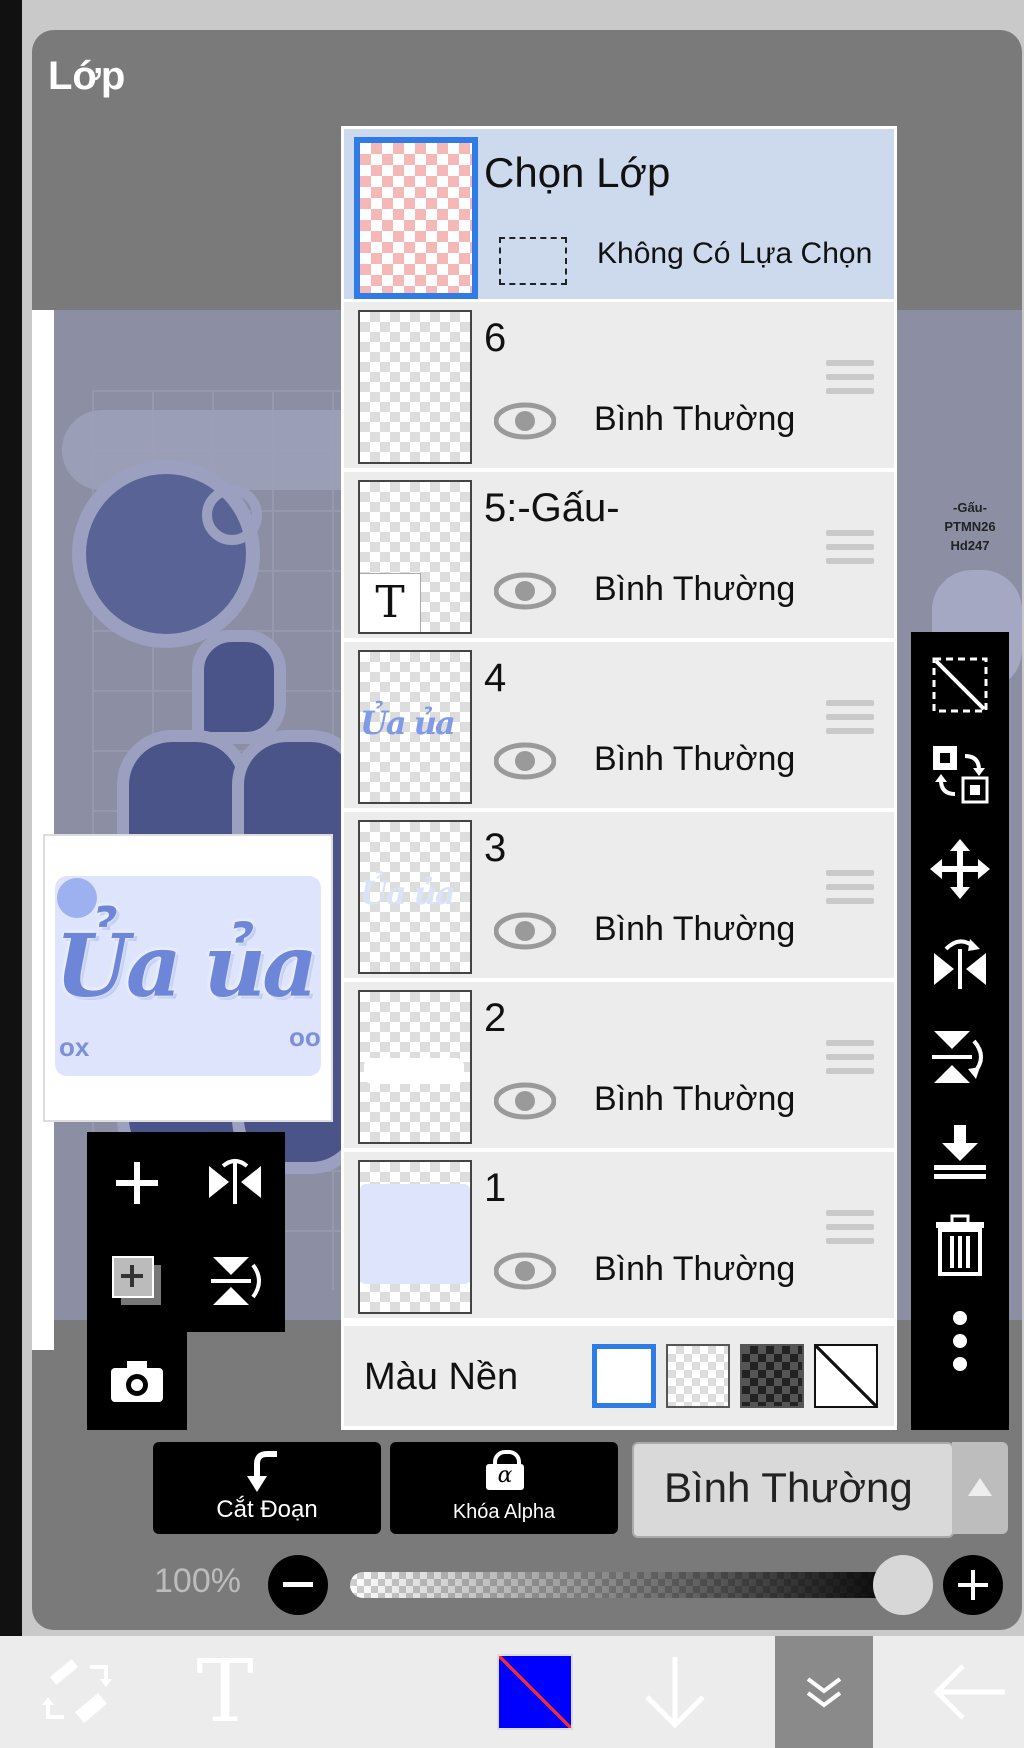 This screenshot has height=1748, width=1024. What do you see at coordinates (675, 1692) in the screenshot?
I see `move-down-button` at bounding box center [675, 1692].